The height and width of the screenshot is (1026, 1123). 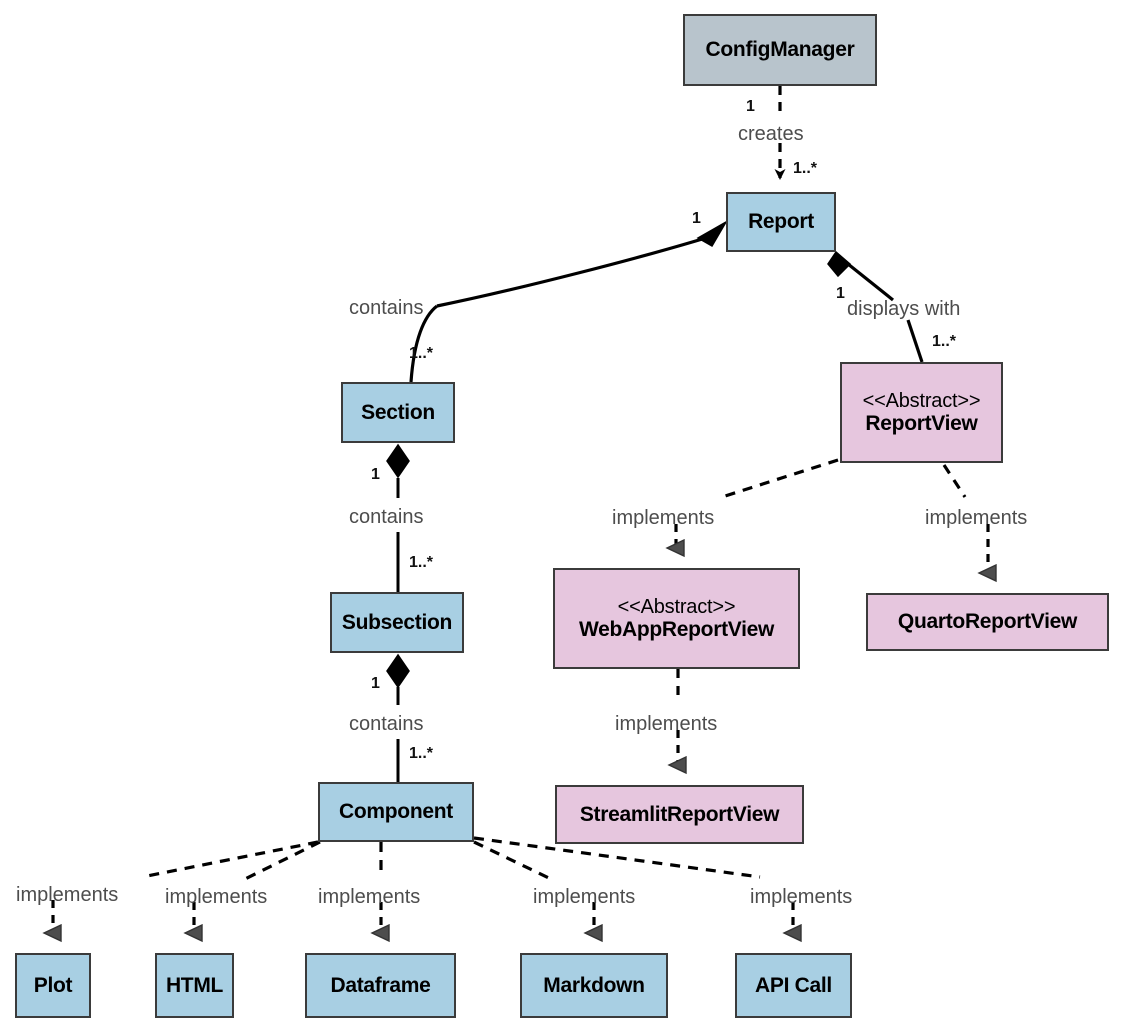 What do you see at coordinates (750, 106) in the screenshot?
I see `multiplicity-configmanager-out: 1` at bounding box center [750, 106].